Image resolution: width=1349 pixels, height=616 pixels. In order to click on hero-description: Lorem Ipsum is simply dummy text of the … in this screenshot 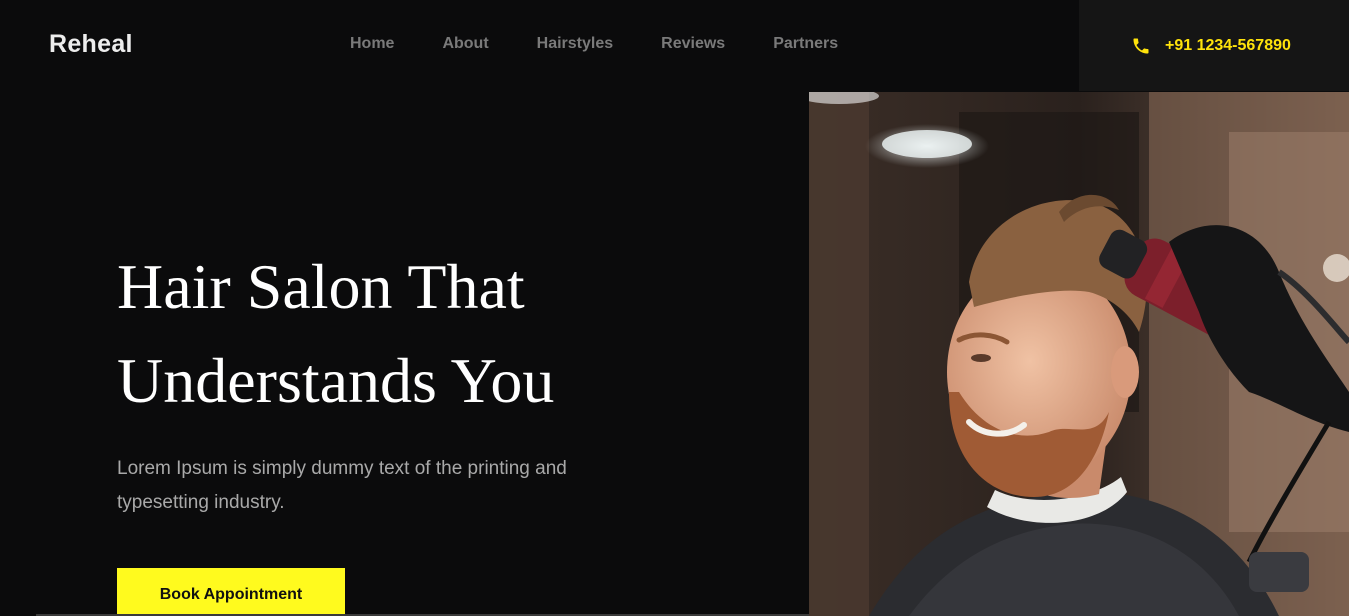, I will do `click(342, 485)`.